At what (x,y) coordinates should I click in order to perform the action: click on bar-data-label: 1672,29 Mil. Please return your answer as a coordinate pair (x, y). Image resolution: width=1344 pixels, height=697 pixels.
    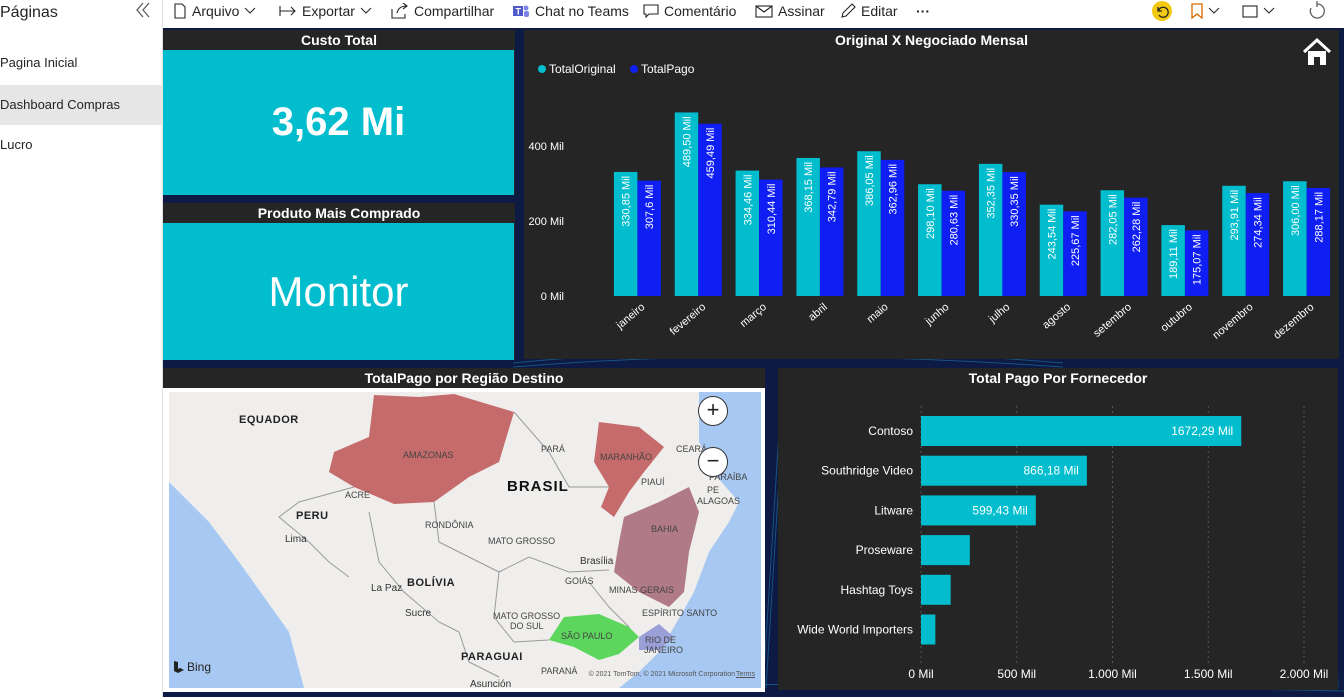
    Looking at the image, I should click on (1202, 431).